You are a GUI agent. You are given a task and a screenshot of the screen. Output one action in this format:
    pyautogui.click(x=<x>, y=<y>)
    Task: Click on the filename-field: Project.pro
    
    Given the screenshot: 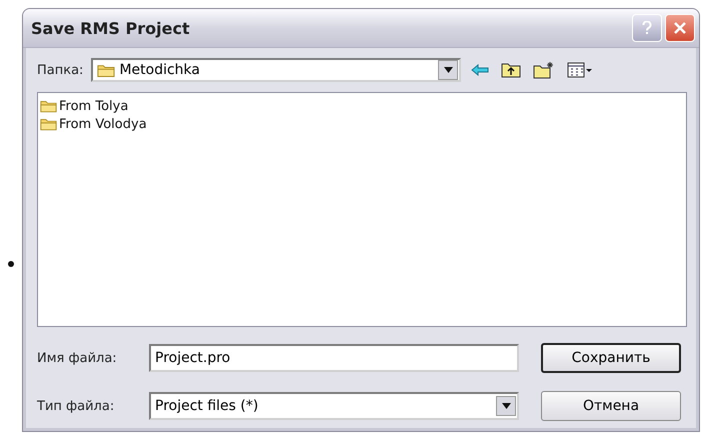 What is the action you would take?
    pyautogui.click(x=334, y=358)
    